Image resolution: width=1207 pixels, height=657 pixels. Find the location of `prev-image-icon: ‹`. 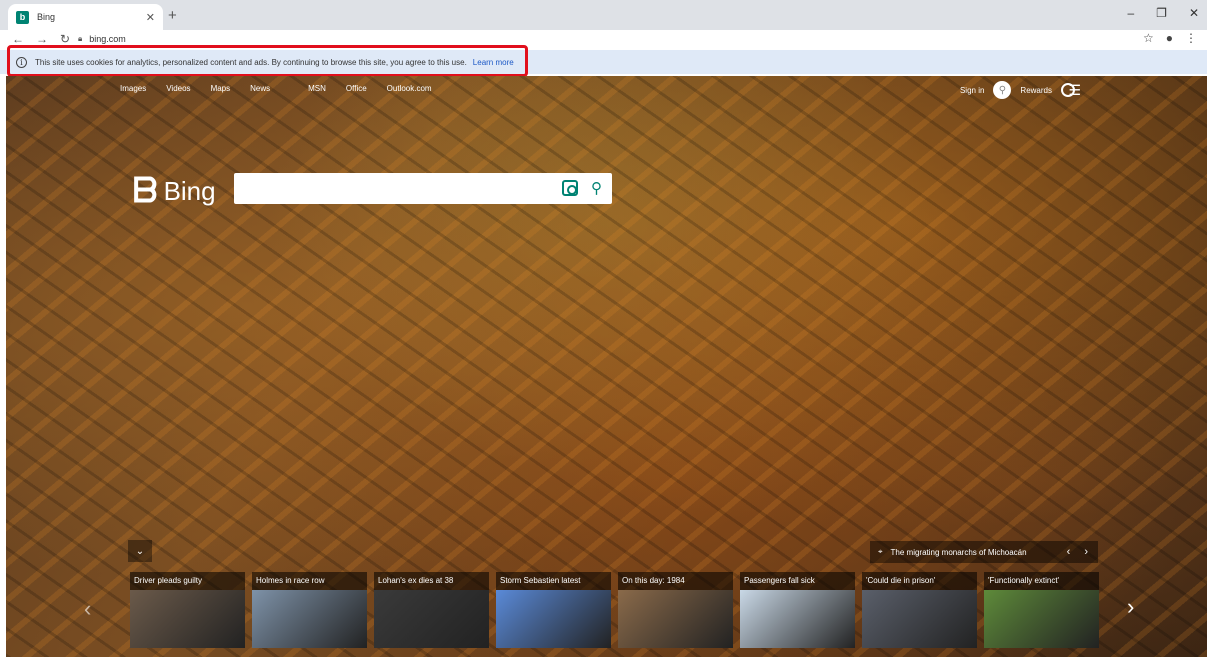

prev-image-icon: ‹ is located at coordinates (1069, 552).